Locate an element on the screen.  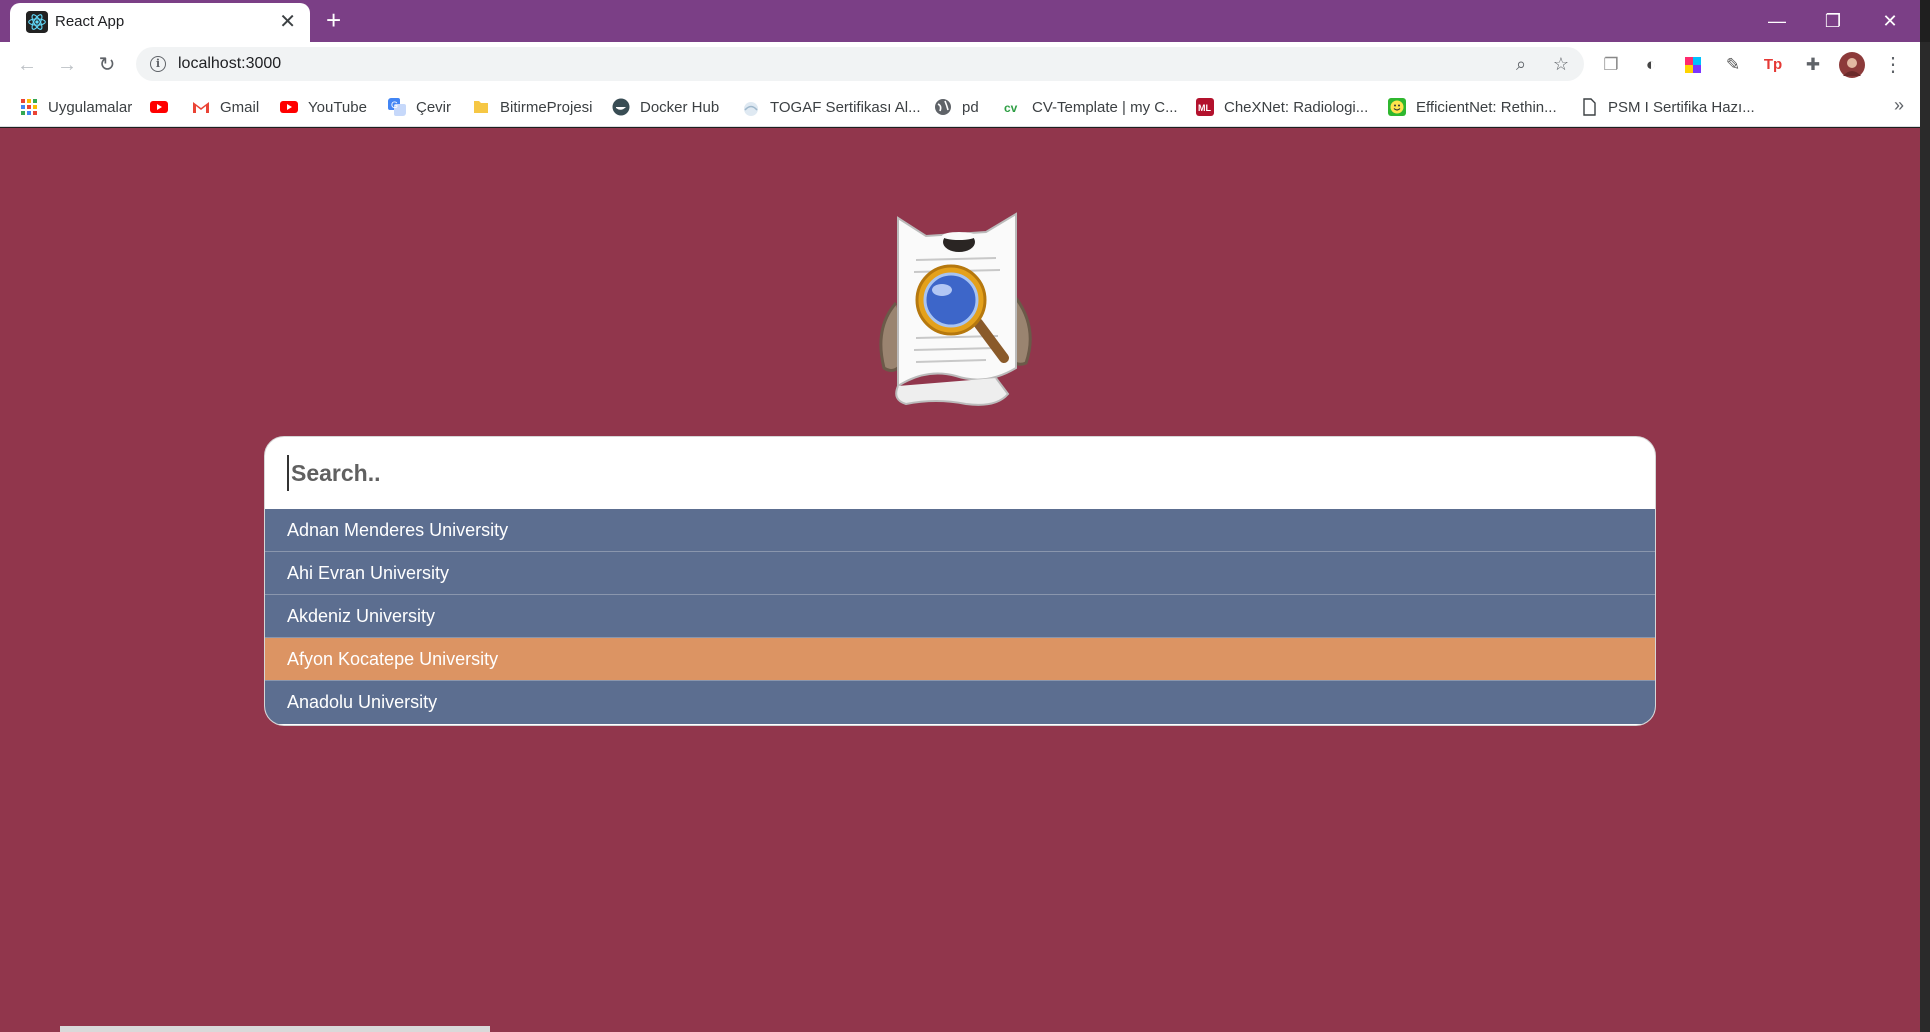
browser-toolbar: ← → ↻ i localhost:3000 ⌕ ☆ ❐ ◐ ✎ Tp ✚ ⋮ is located at coordinates (960, 64).